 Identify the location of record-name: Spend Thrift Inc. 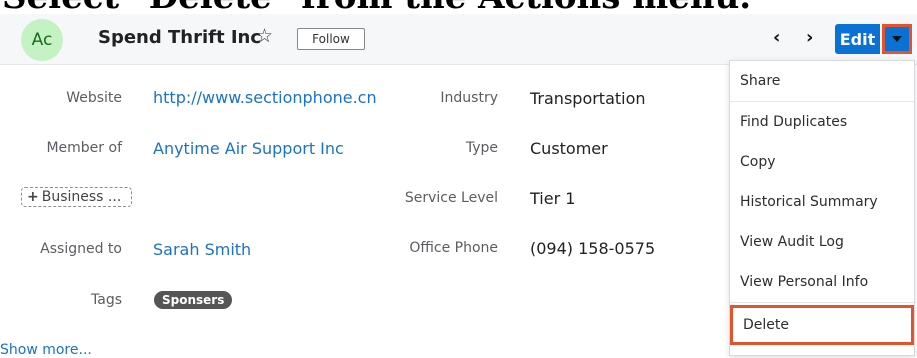
(180, 37).